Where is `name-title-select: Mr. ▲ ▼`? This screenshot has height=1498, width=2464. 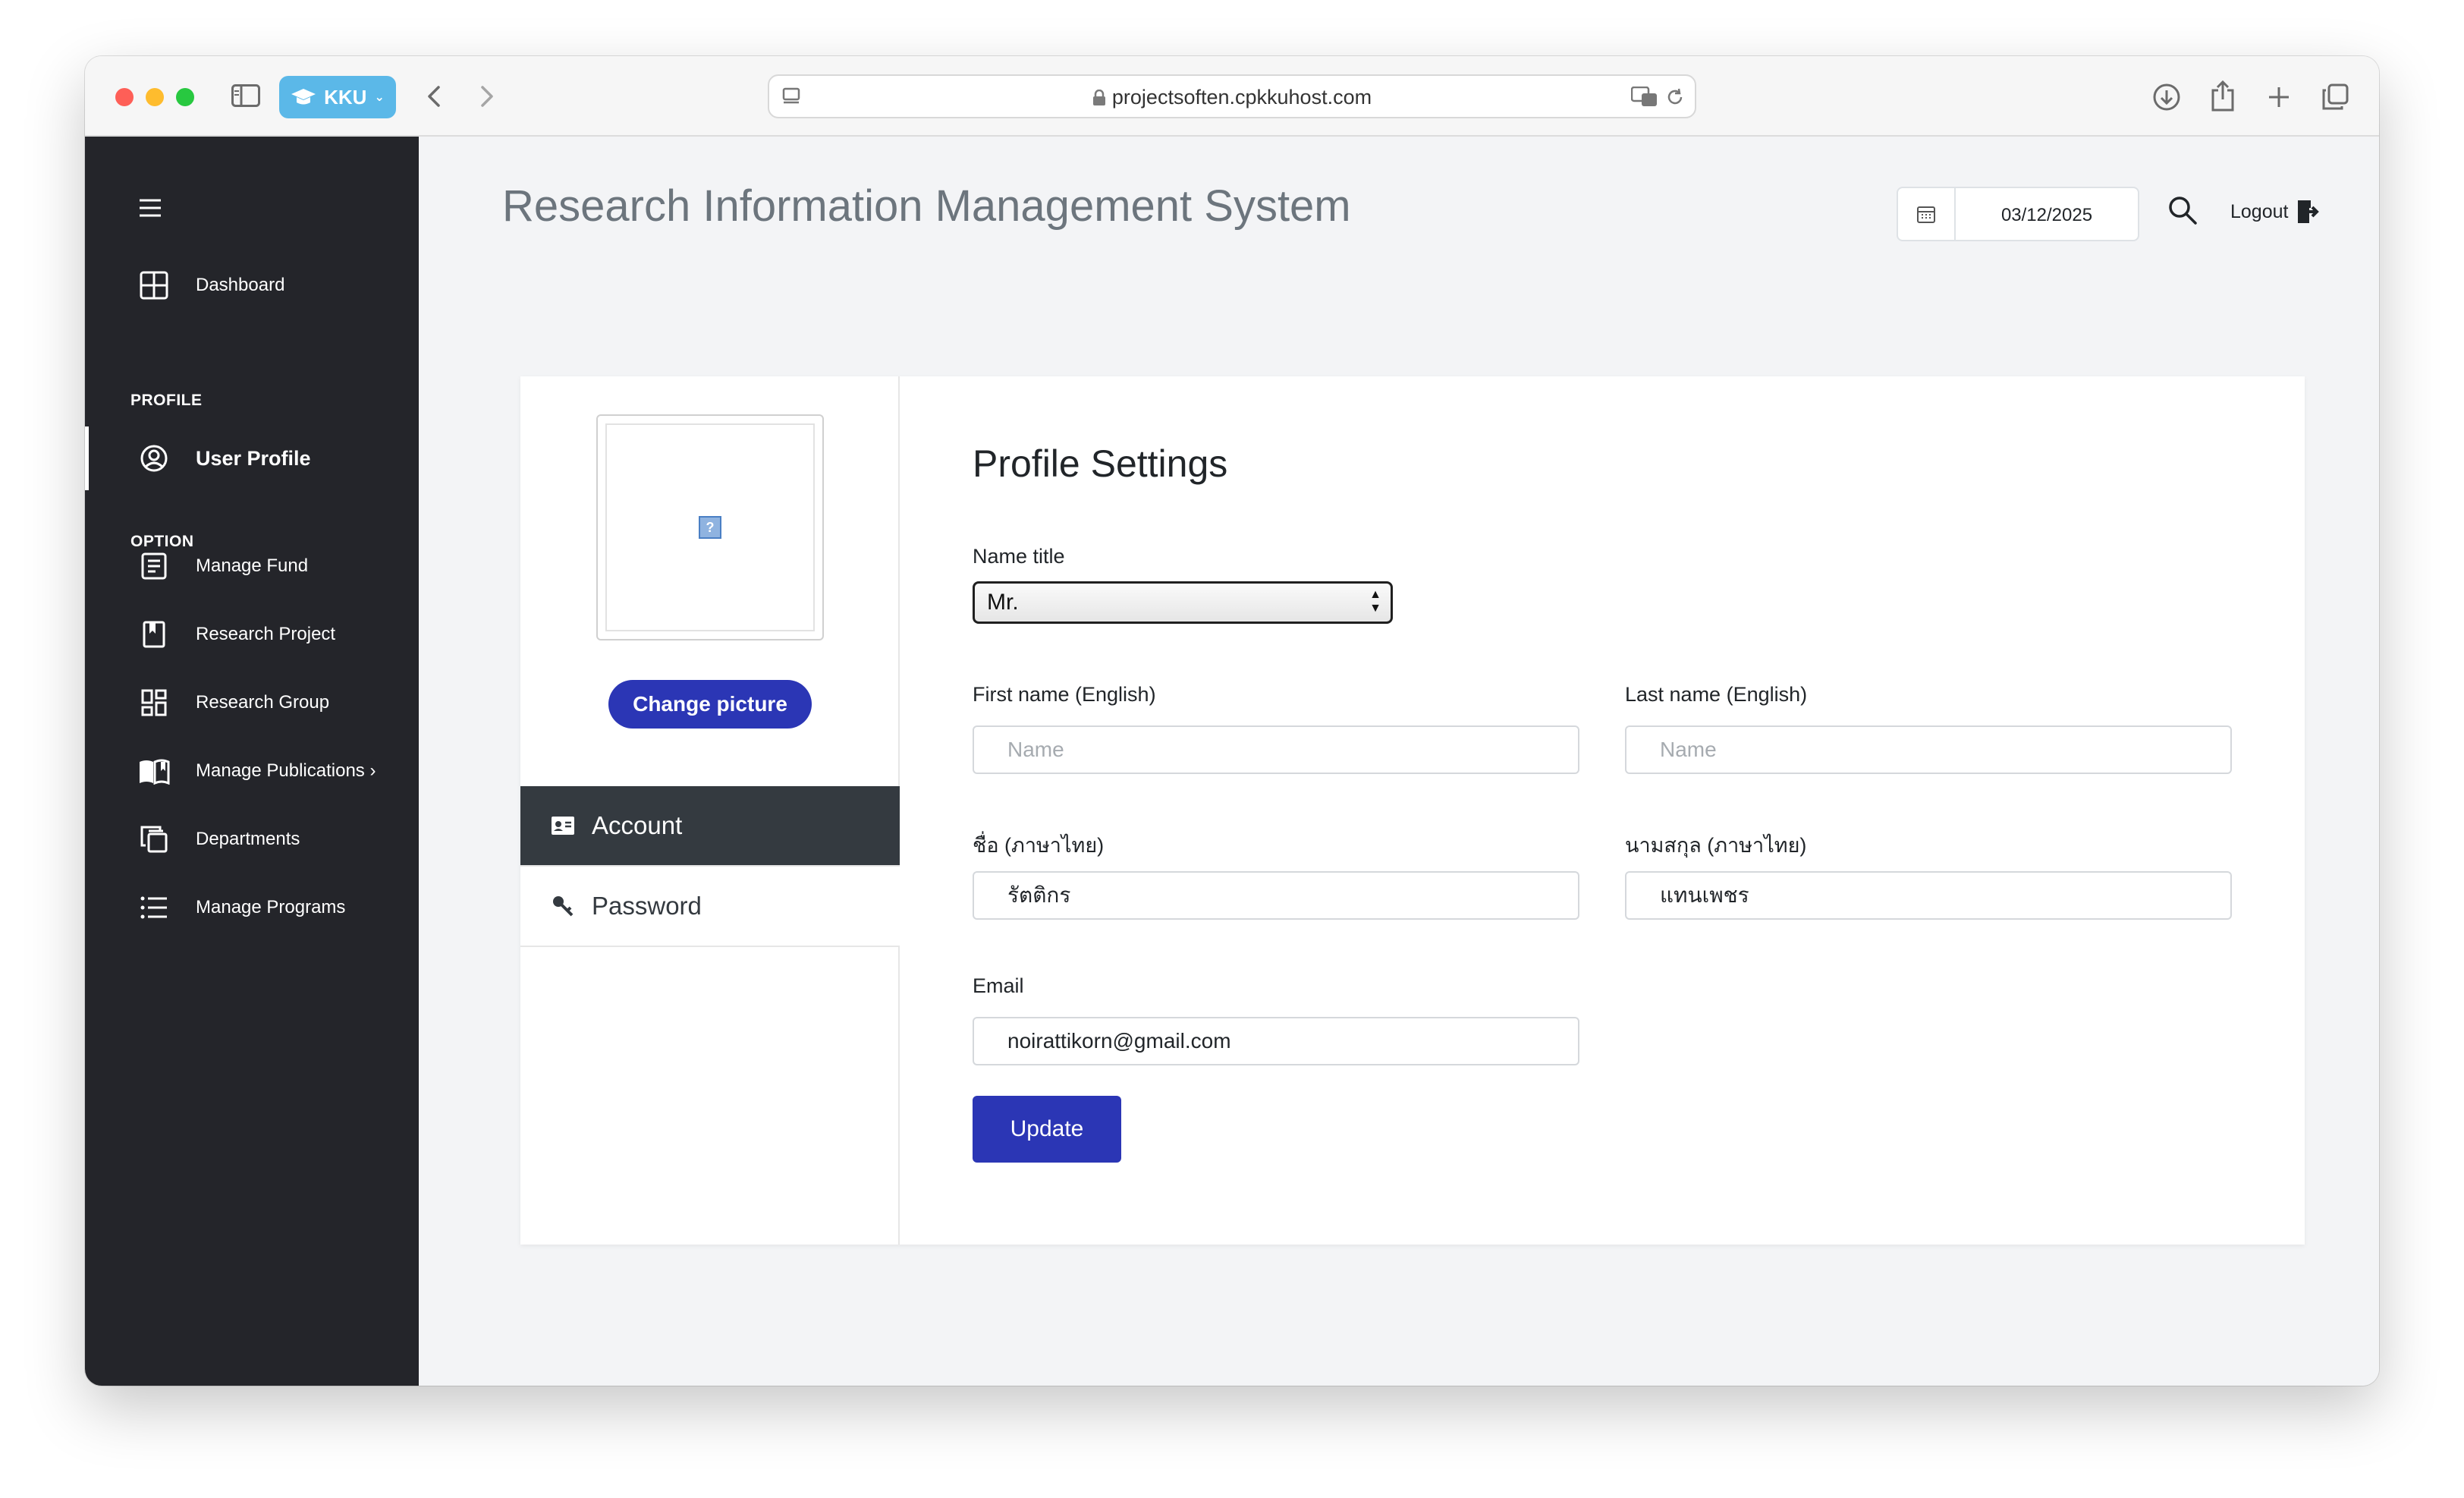 name-title-select: Mr. ▲ ▼ is located at coordinates (1183, 602).